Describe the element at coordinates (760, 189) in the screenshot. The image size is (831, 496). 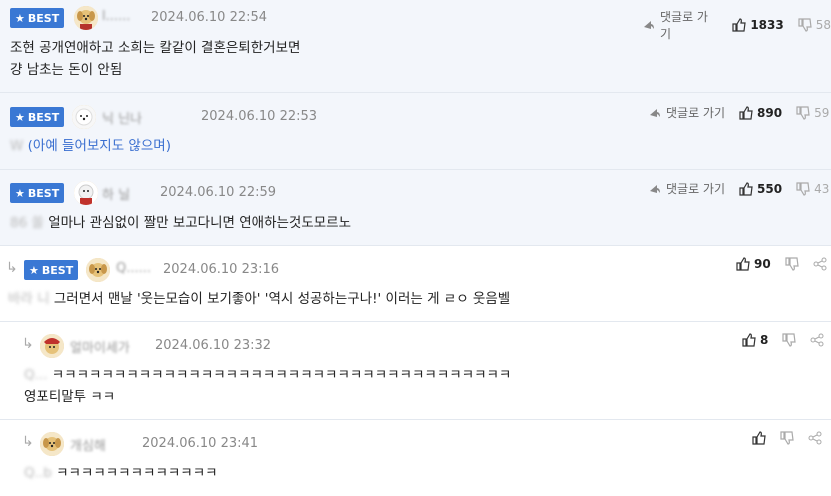
I see `like-button: 550` at that location.